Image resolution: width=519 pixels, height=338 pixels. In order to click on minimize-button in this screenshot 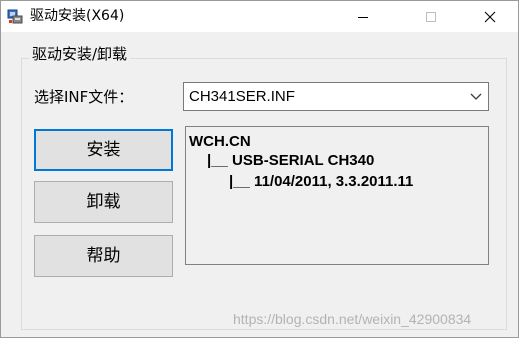, I will do `click(363, 16)`.